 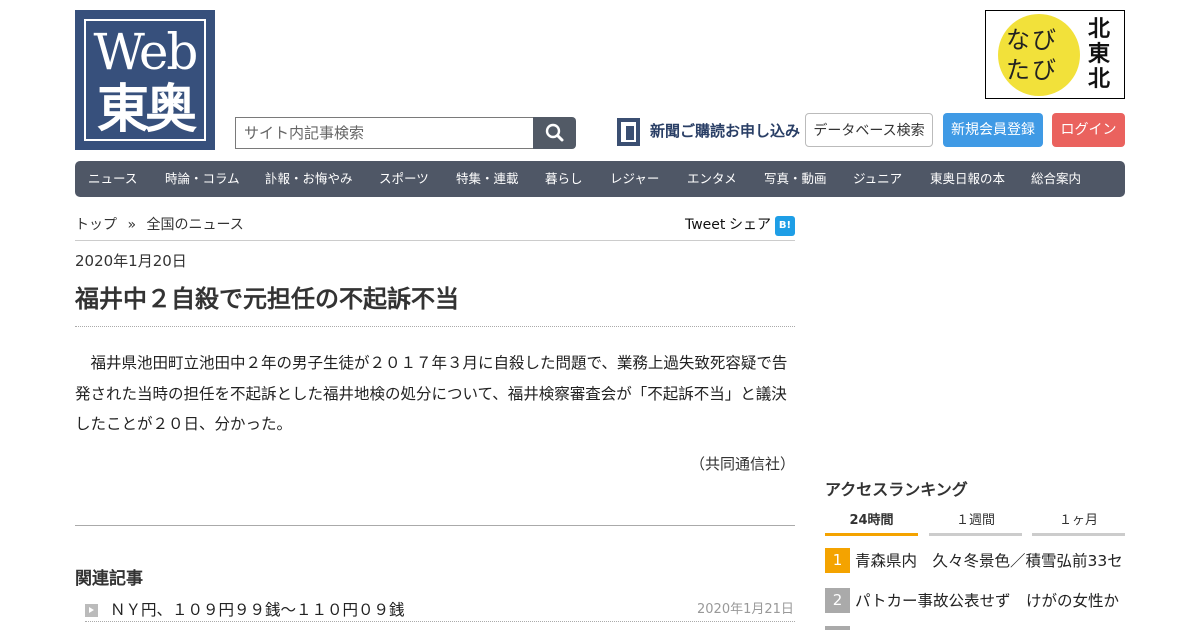 What do you see at coordinates (1078, 523) in the screenshot?
I see `ranking-tab-month: １ヶ月` at bounding box center [1078, 523].